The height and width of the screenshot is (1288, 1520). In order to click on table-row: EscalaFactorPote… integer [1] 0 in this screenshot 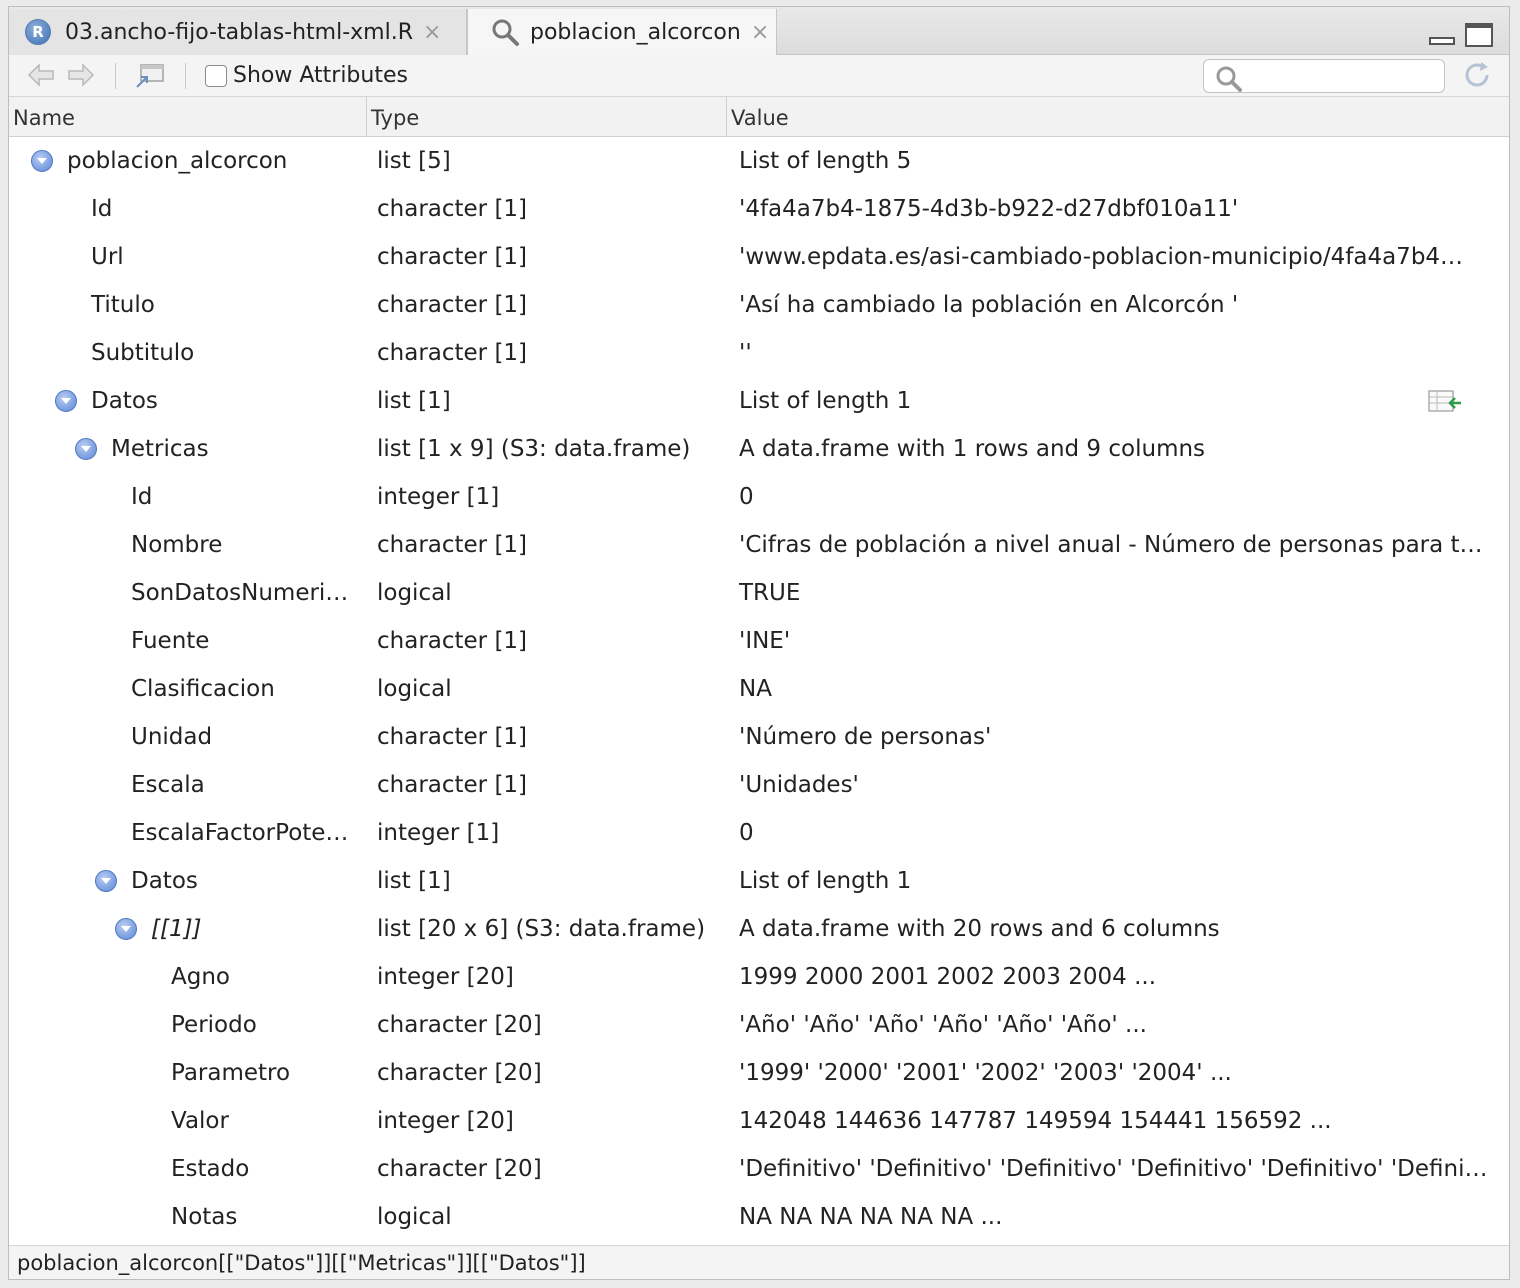, I will do `click(759, 833)`.